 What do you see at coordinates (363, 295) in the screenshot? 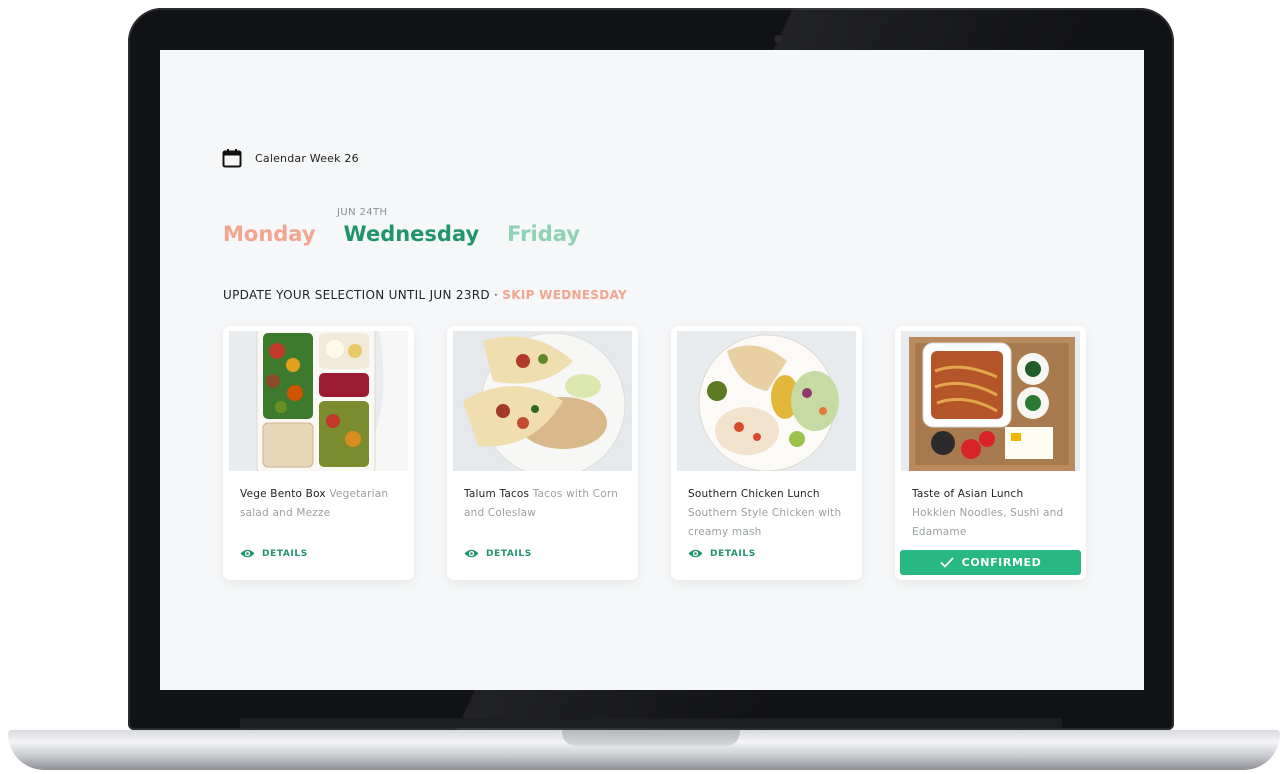
I see `deadline-text: UPDATE YOUR SELECTION UNTIL JUN 23RD ·` at bounding box center [363, 295].